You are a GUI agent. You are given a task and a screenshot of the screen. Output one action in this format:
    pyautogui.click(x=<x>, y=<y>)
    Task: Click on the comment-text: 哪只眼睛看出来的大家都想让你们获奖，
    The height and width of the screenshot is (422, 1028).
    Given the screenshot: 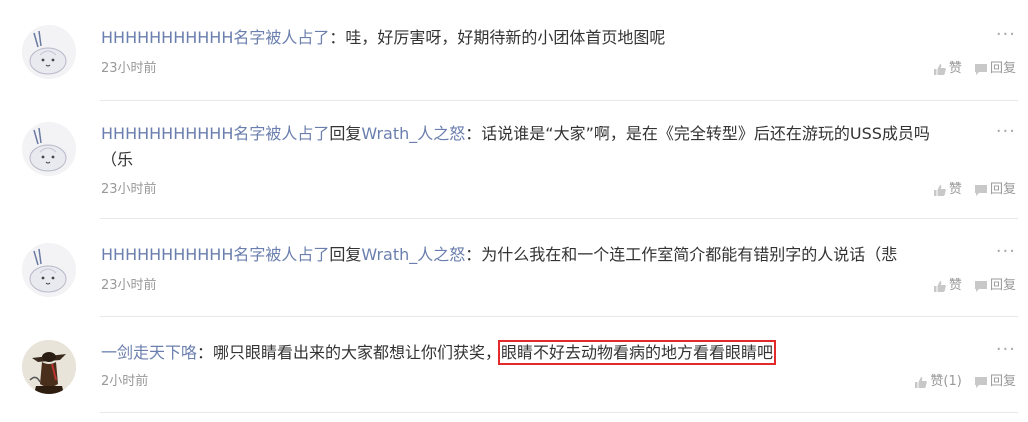 What is the action you would take?
    pyautogui.click(x=357, y=352)
    